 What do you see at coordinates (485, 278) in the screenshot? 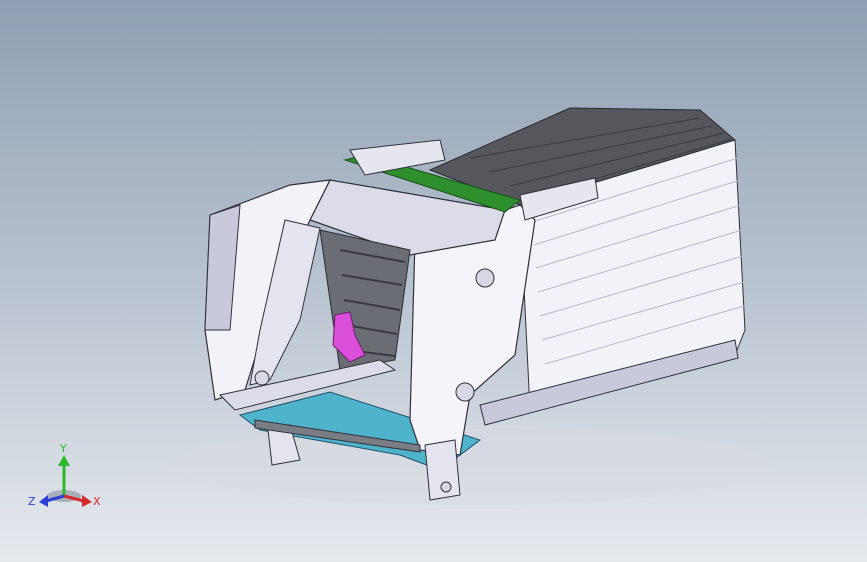
I see `bolt-upper` at bounding box center [485, 278].